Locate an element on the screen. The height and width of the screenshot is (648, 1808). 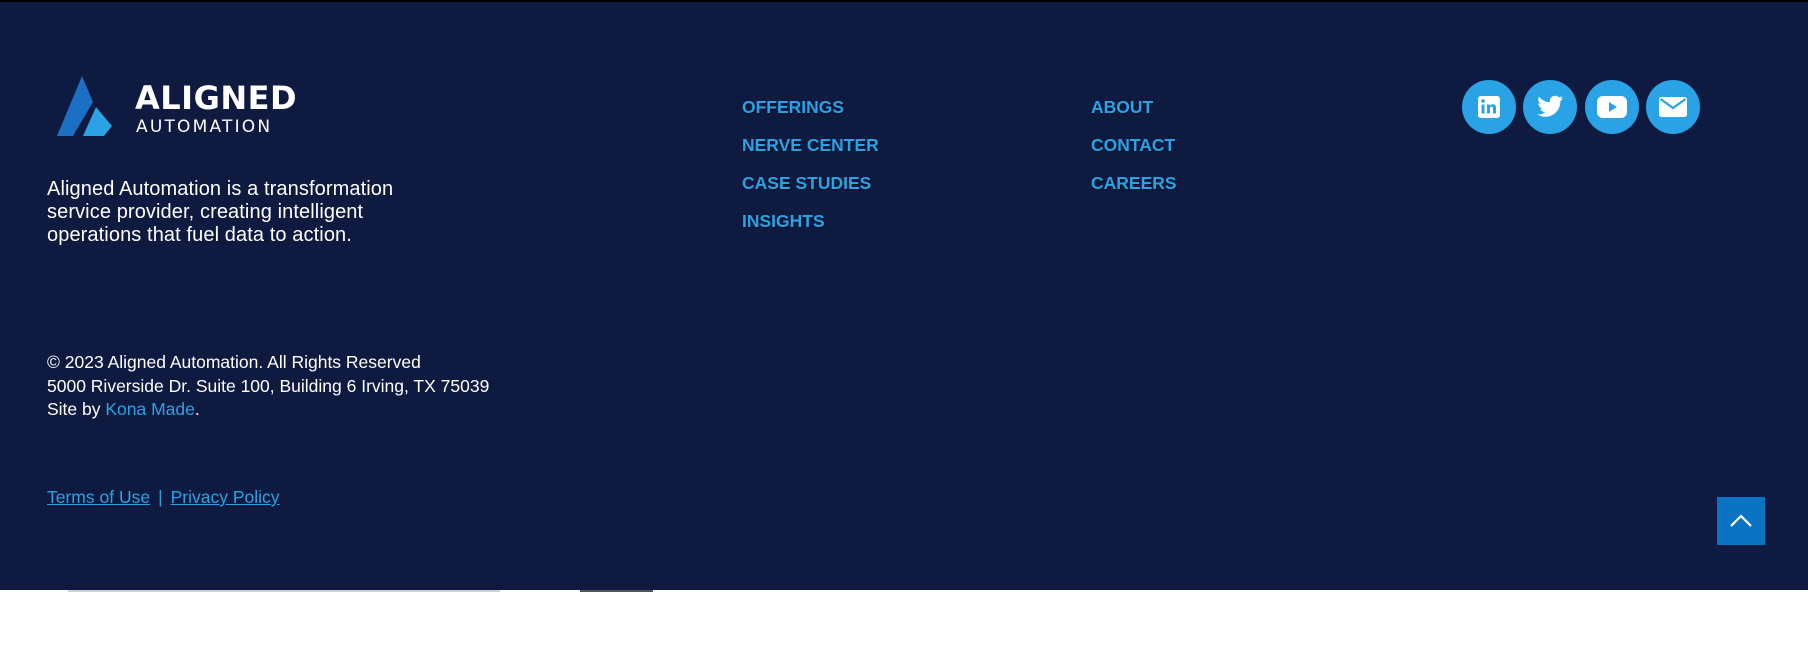
nav-link-contact: CONTACT is located at coordinates (1134, 145).